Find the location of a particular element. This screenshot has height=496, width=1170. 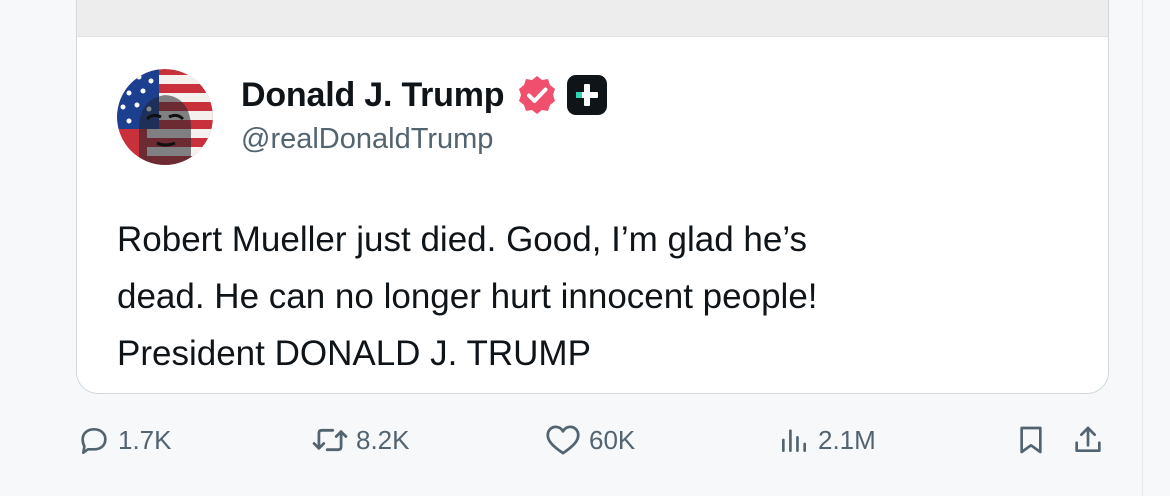

verified-badge-icon is located at coordinates (537, 95).